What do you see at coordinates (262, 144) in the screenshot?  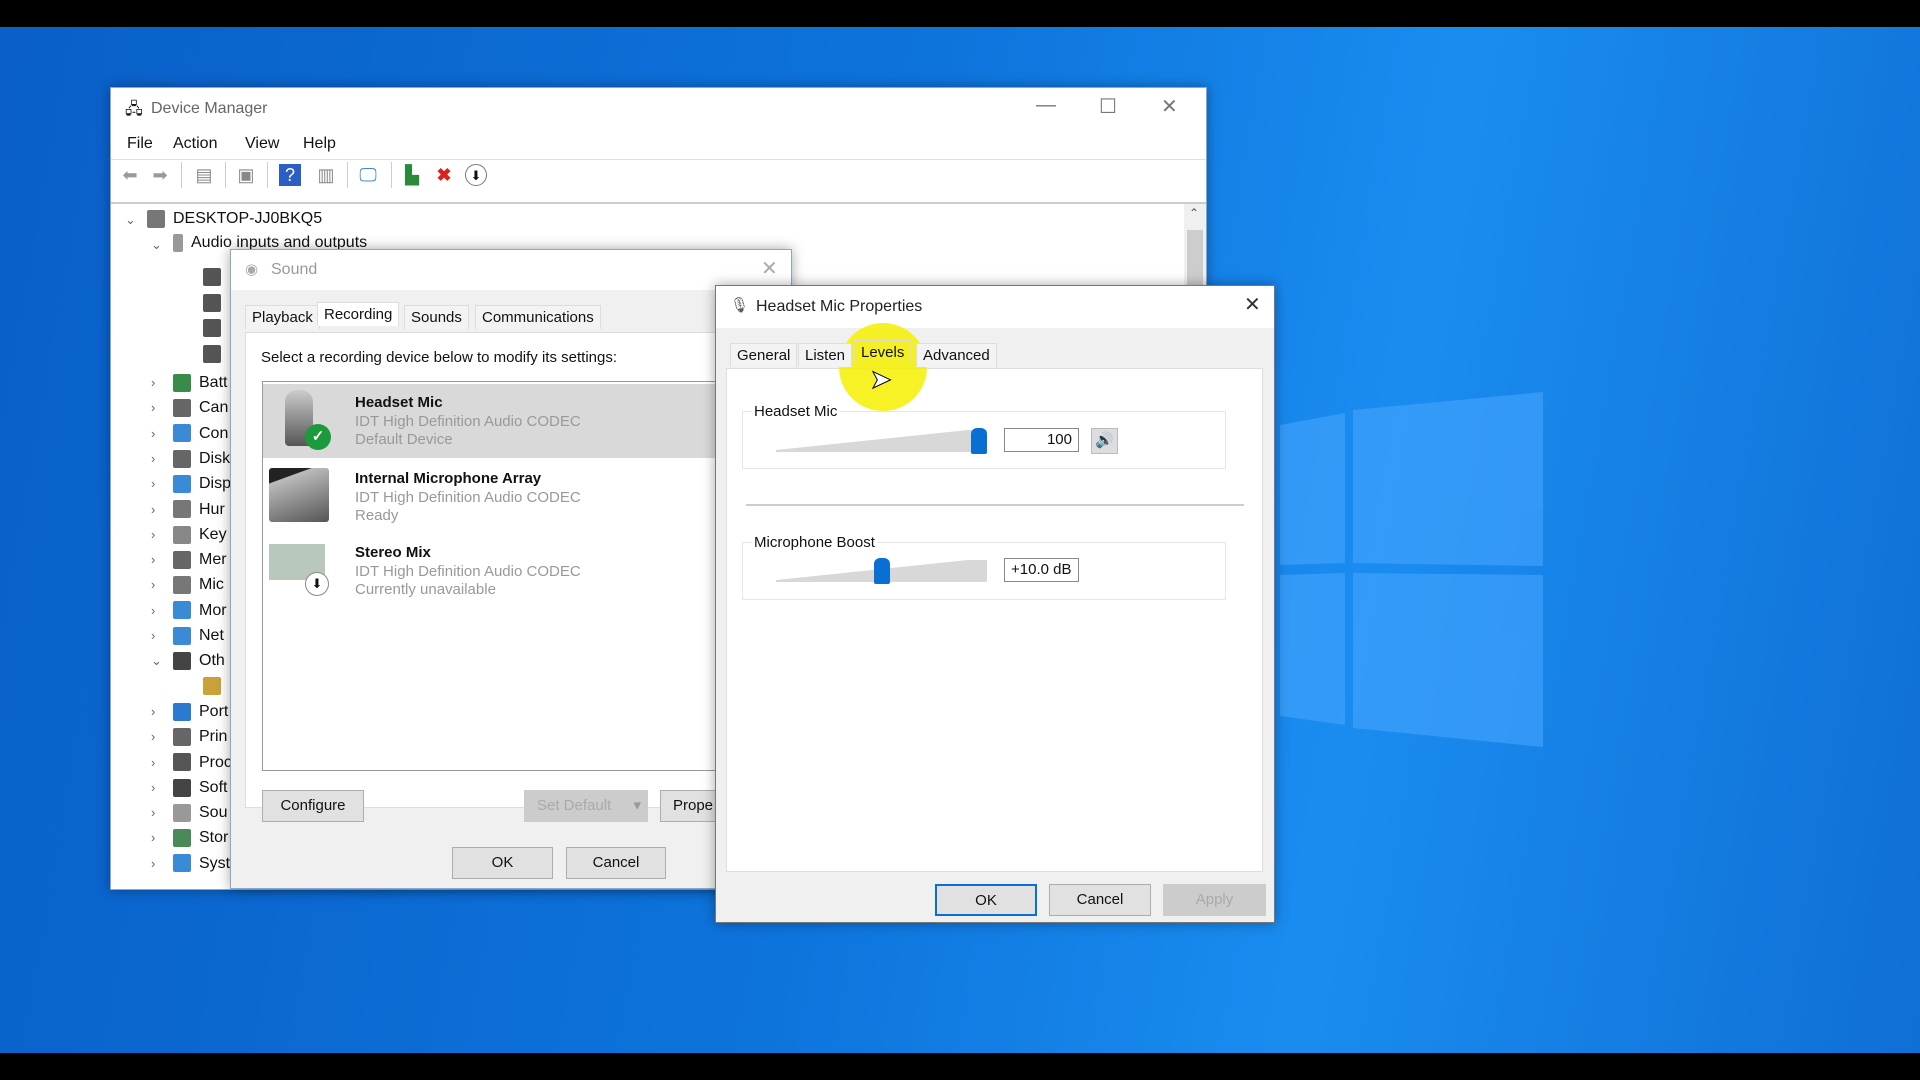 I see `menu-view: View` at bounding box center [262, 144].